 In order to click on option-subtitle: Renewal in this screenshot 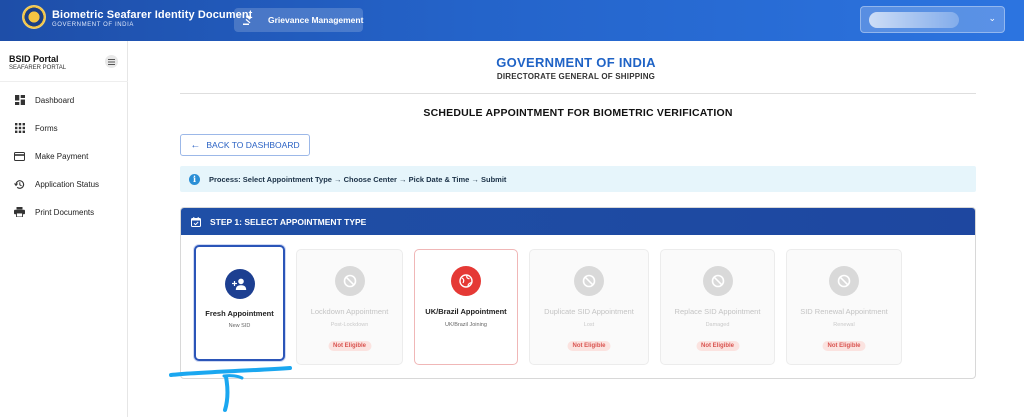, I will do `click(844, 325)`.